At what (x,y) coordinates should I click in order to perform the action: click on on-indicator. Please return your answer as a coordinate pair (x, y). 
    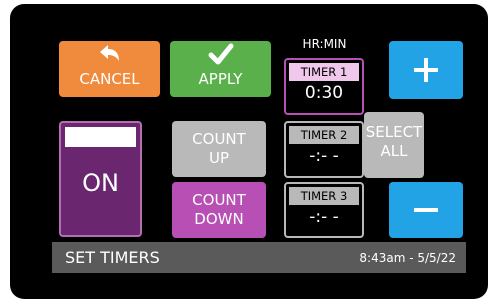
    Looking at the image, I should click on (100, 137).